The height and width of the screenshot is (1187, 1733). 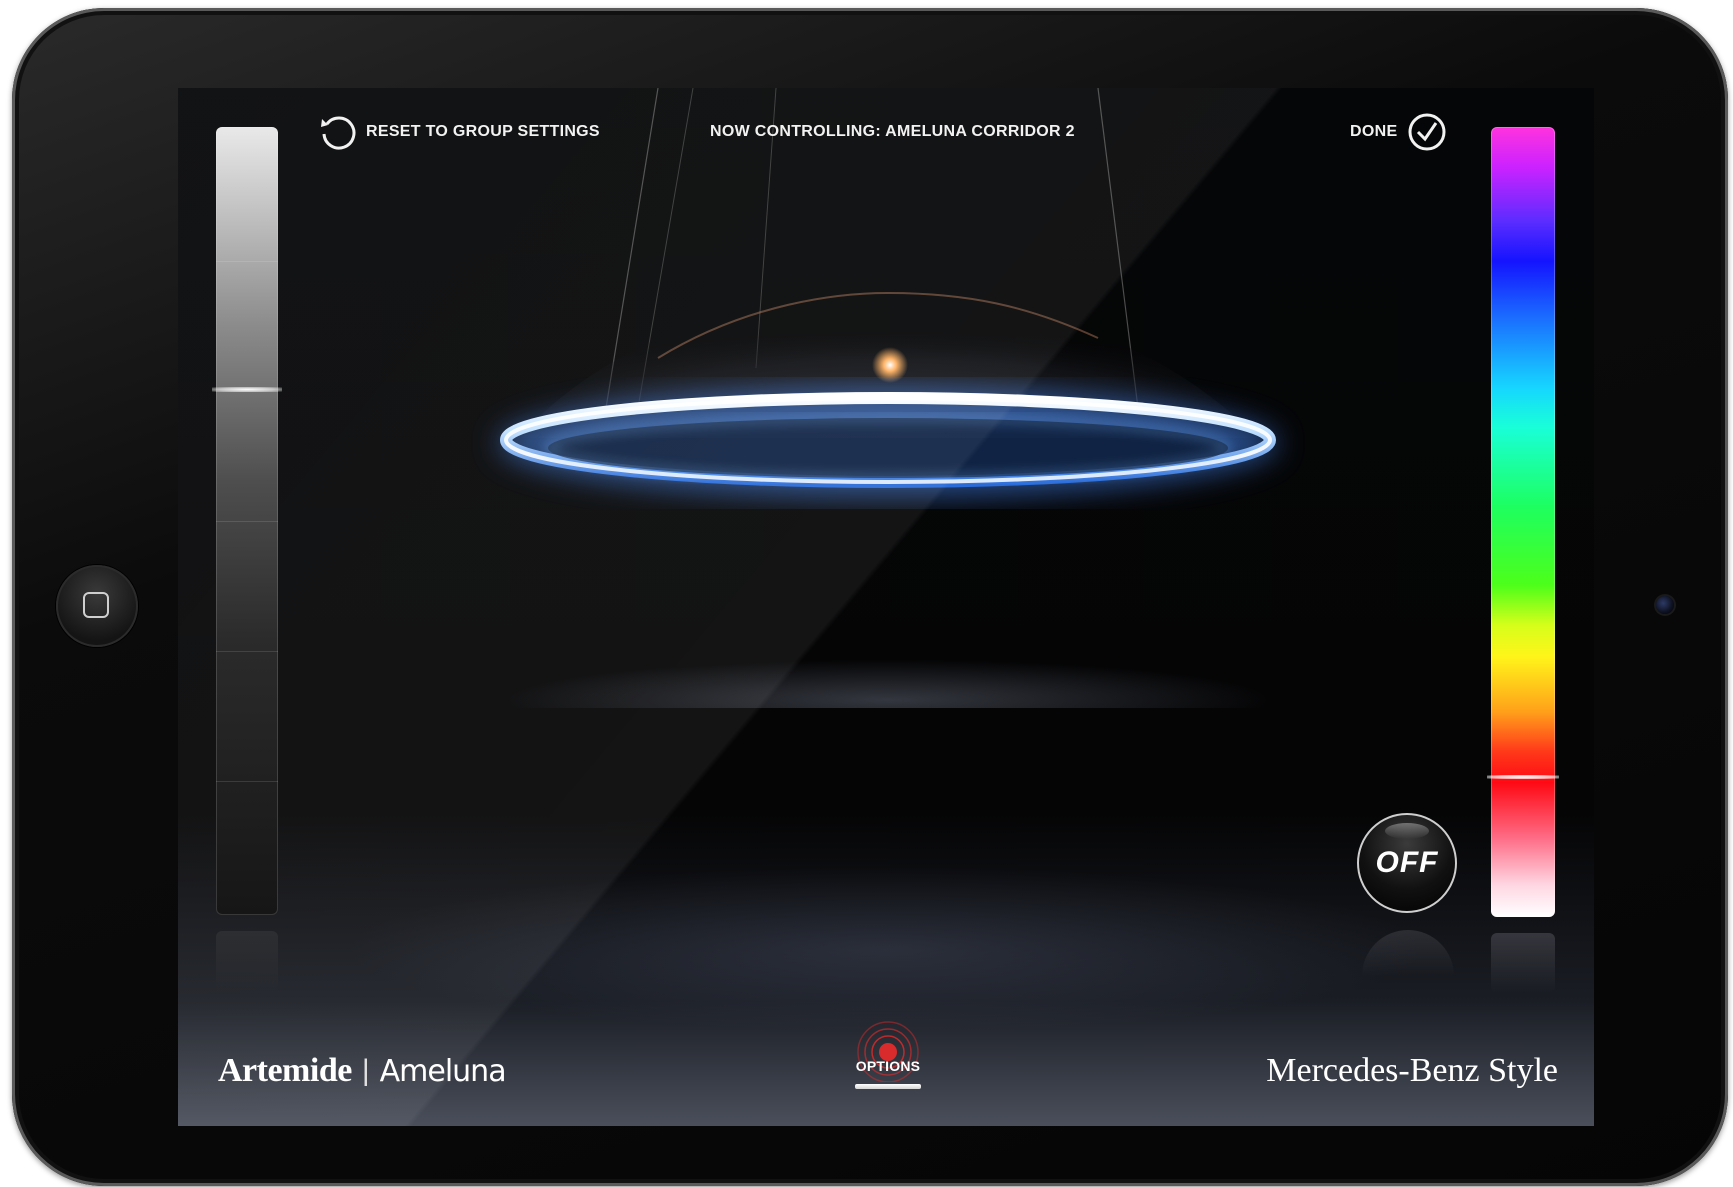 I want to click on power-button-reflection, so click(x=1408, y=953).